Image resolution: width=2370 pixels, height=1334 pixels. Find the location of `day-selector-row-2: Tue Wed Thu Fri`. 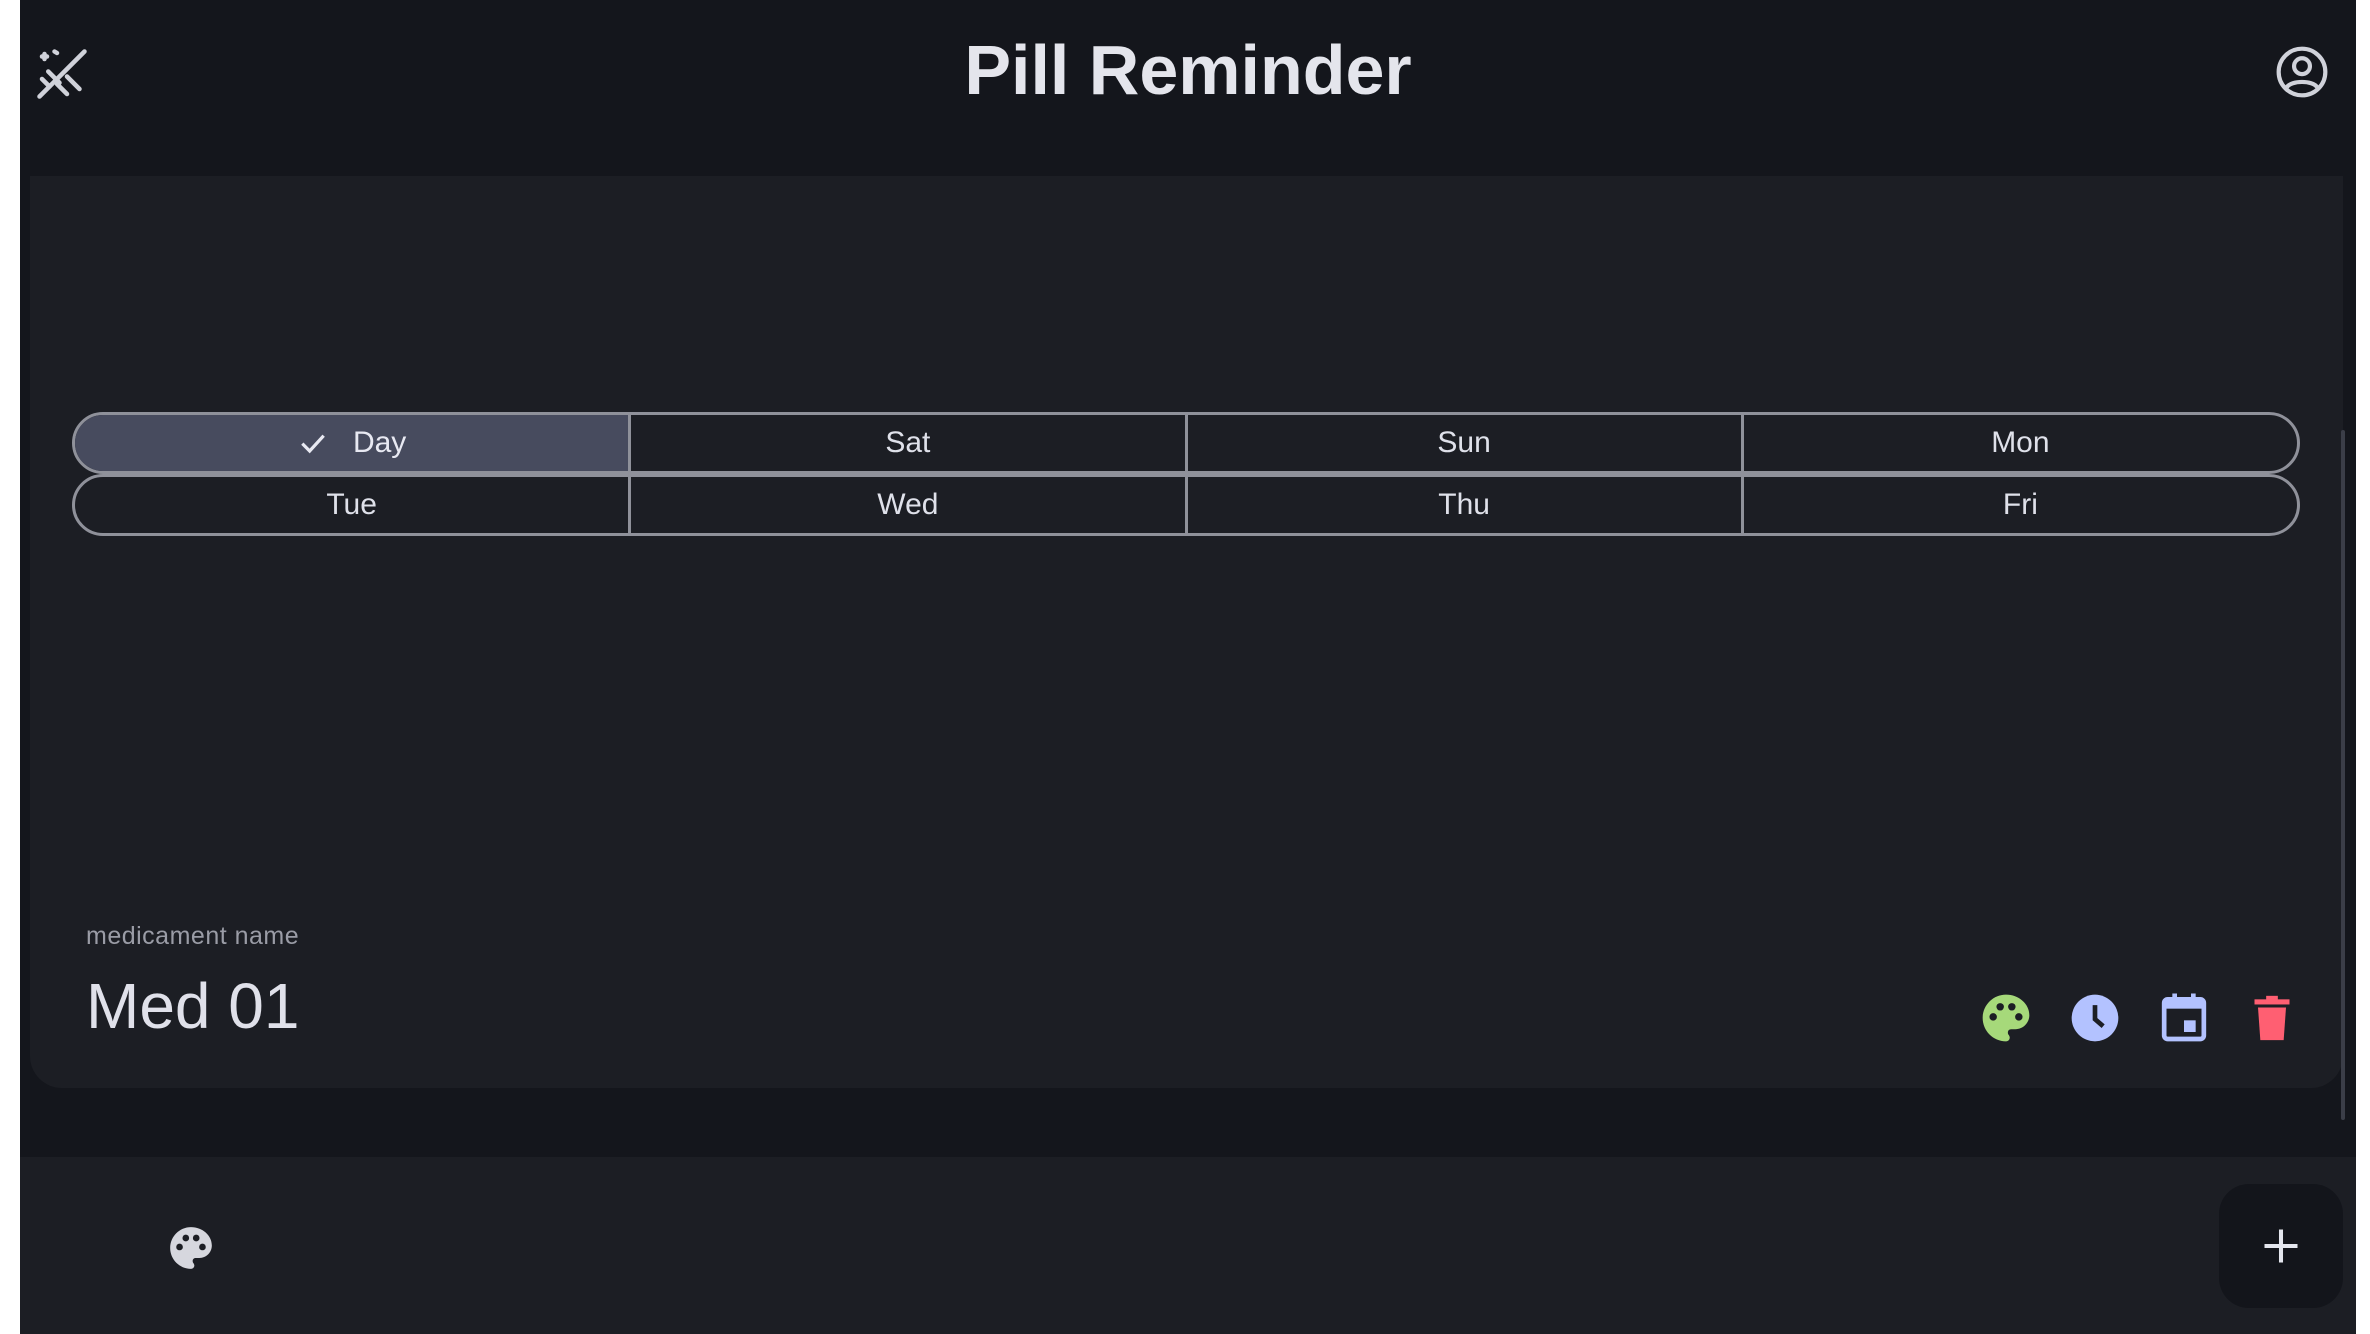

day-selector-row-2: Tue Wed Thu Fri is located at coordinates (1186, 505).